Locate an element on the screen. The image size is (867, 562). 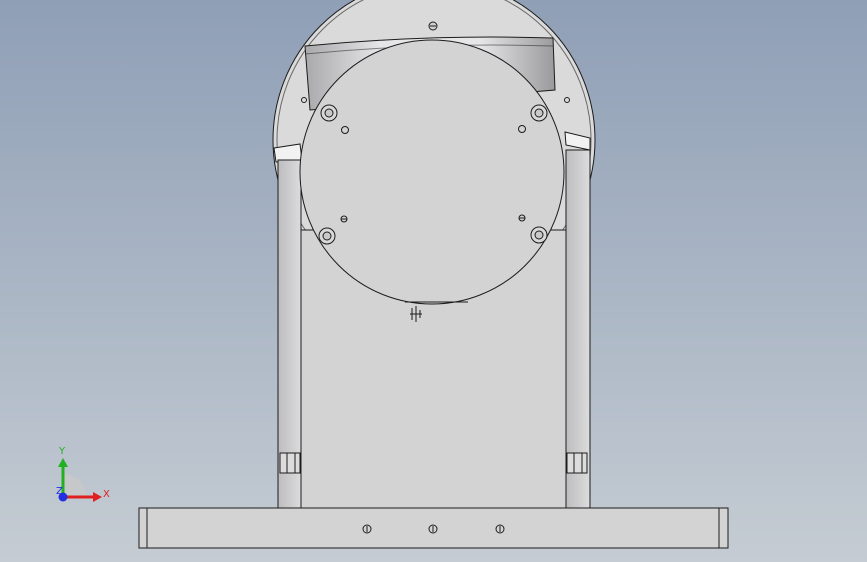
triad-y-label: Y is located at coordinates (62, 451).